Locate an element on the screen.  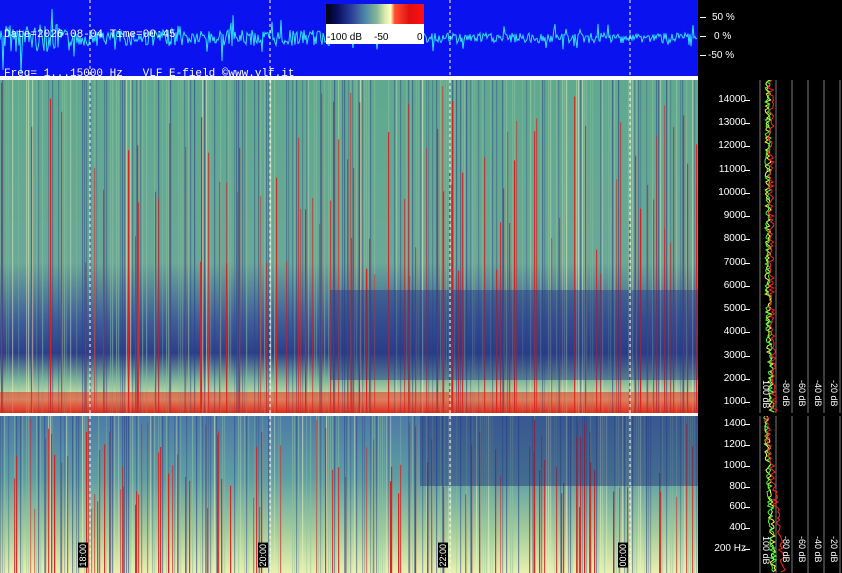
db-label-100: 100 dB is located at coordinates (766, 394).